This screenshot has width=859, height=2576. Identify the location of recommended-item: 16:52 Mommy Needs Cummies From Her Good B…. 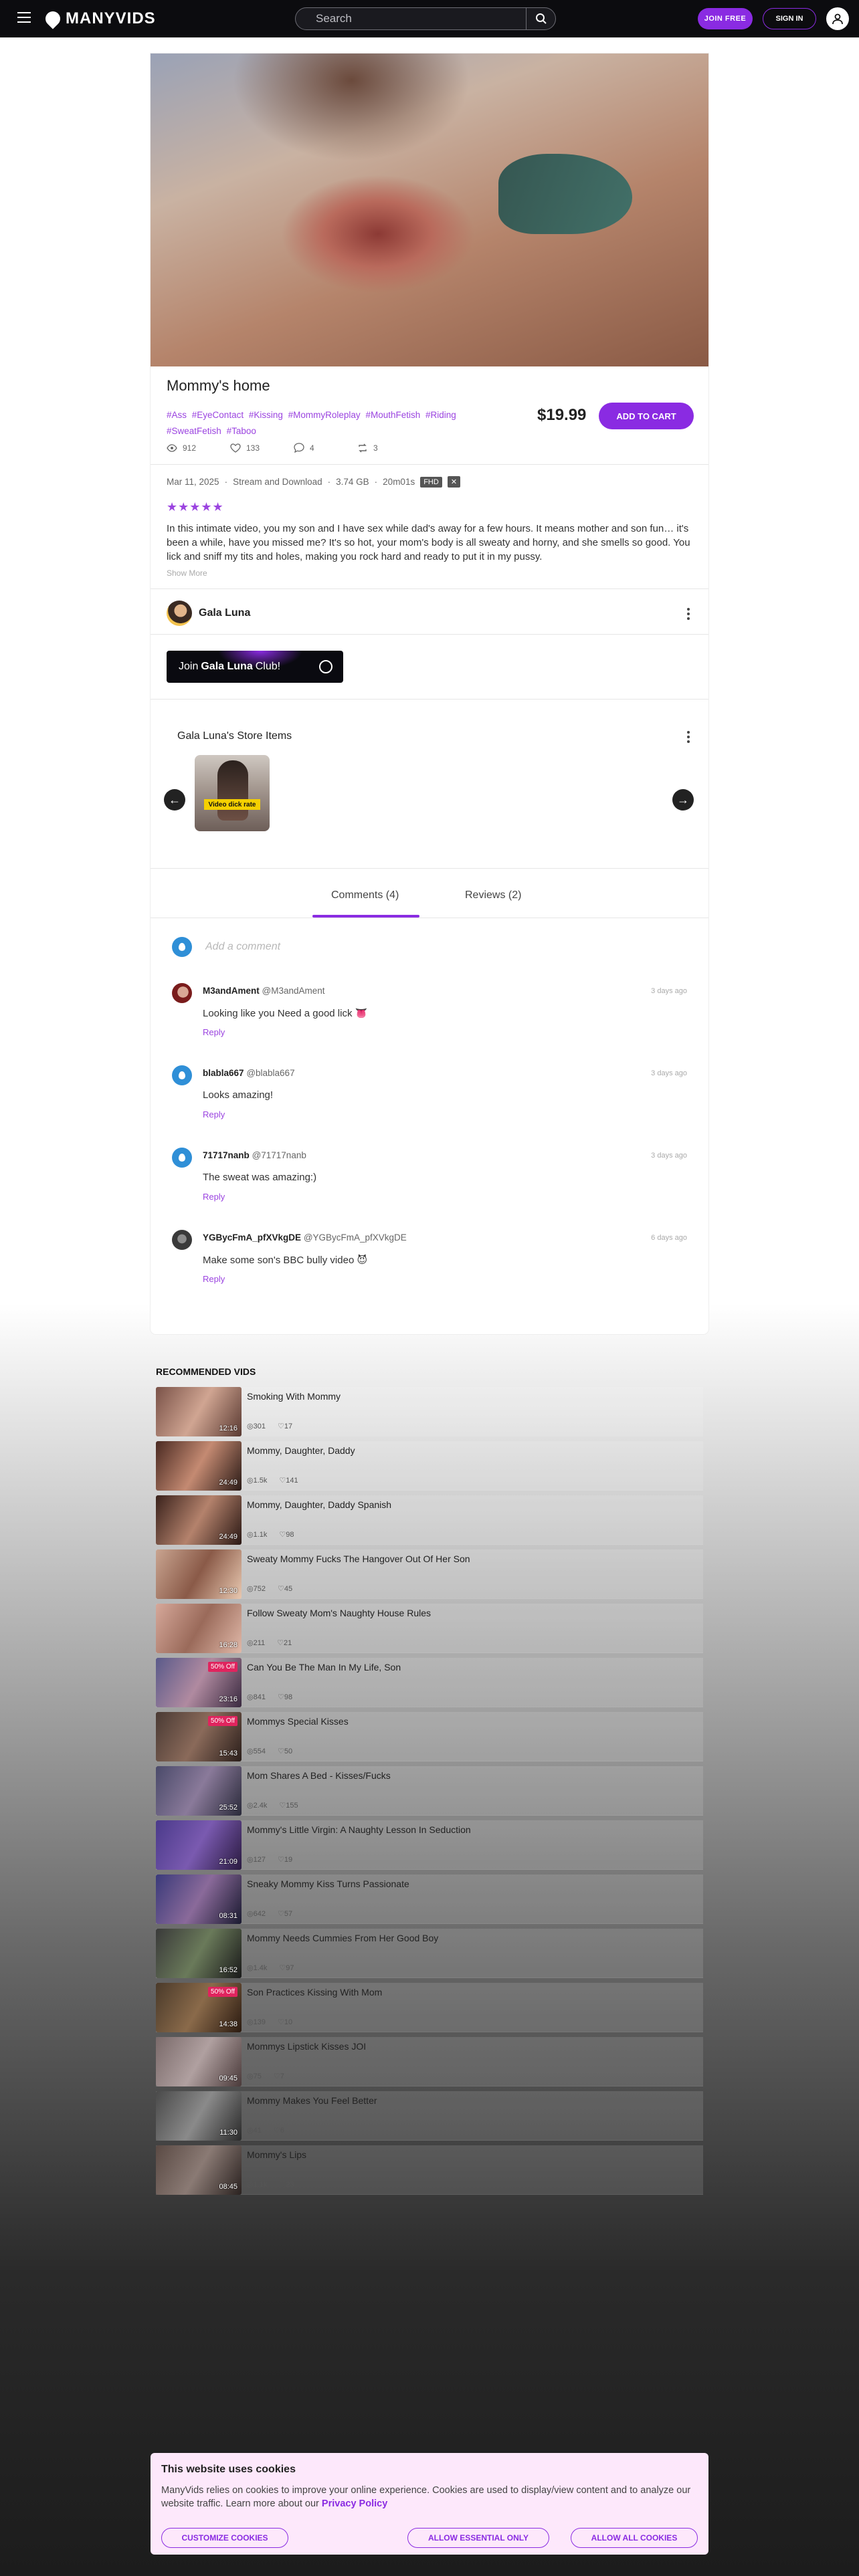
(429, 1954).